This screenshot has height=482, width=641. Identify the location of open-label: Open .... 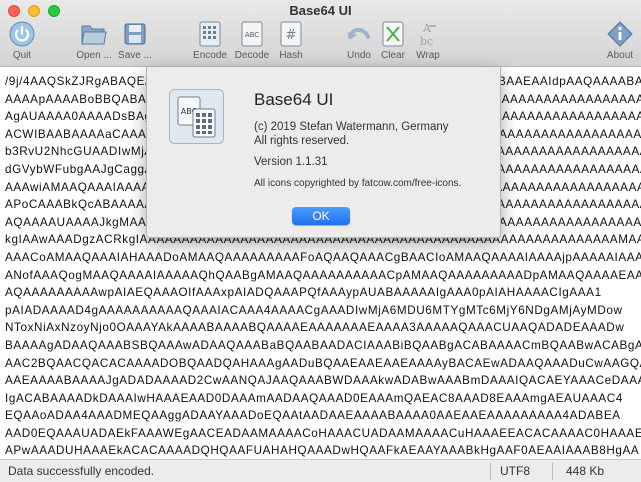
(94, 55).